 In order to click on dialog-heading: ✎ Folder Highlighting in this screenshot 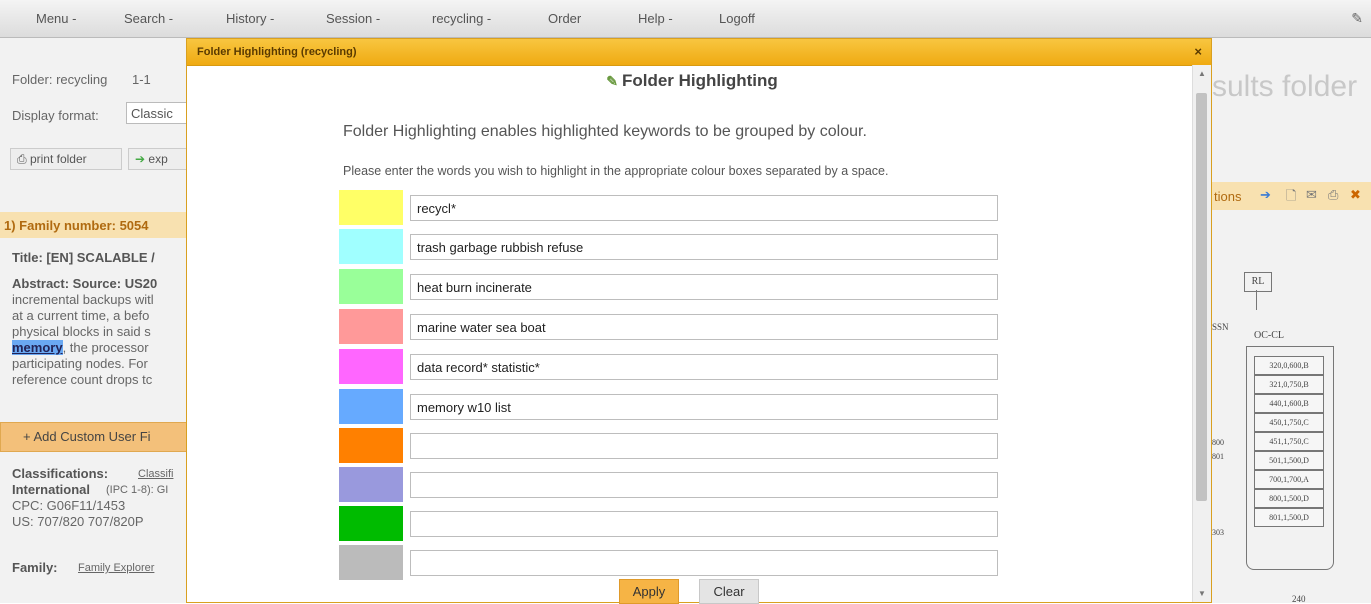, I will do `click(692, 81)`.